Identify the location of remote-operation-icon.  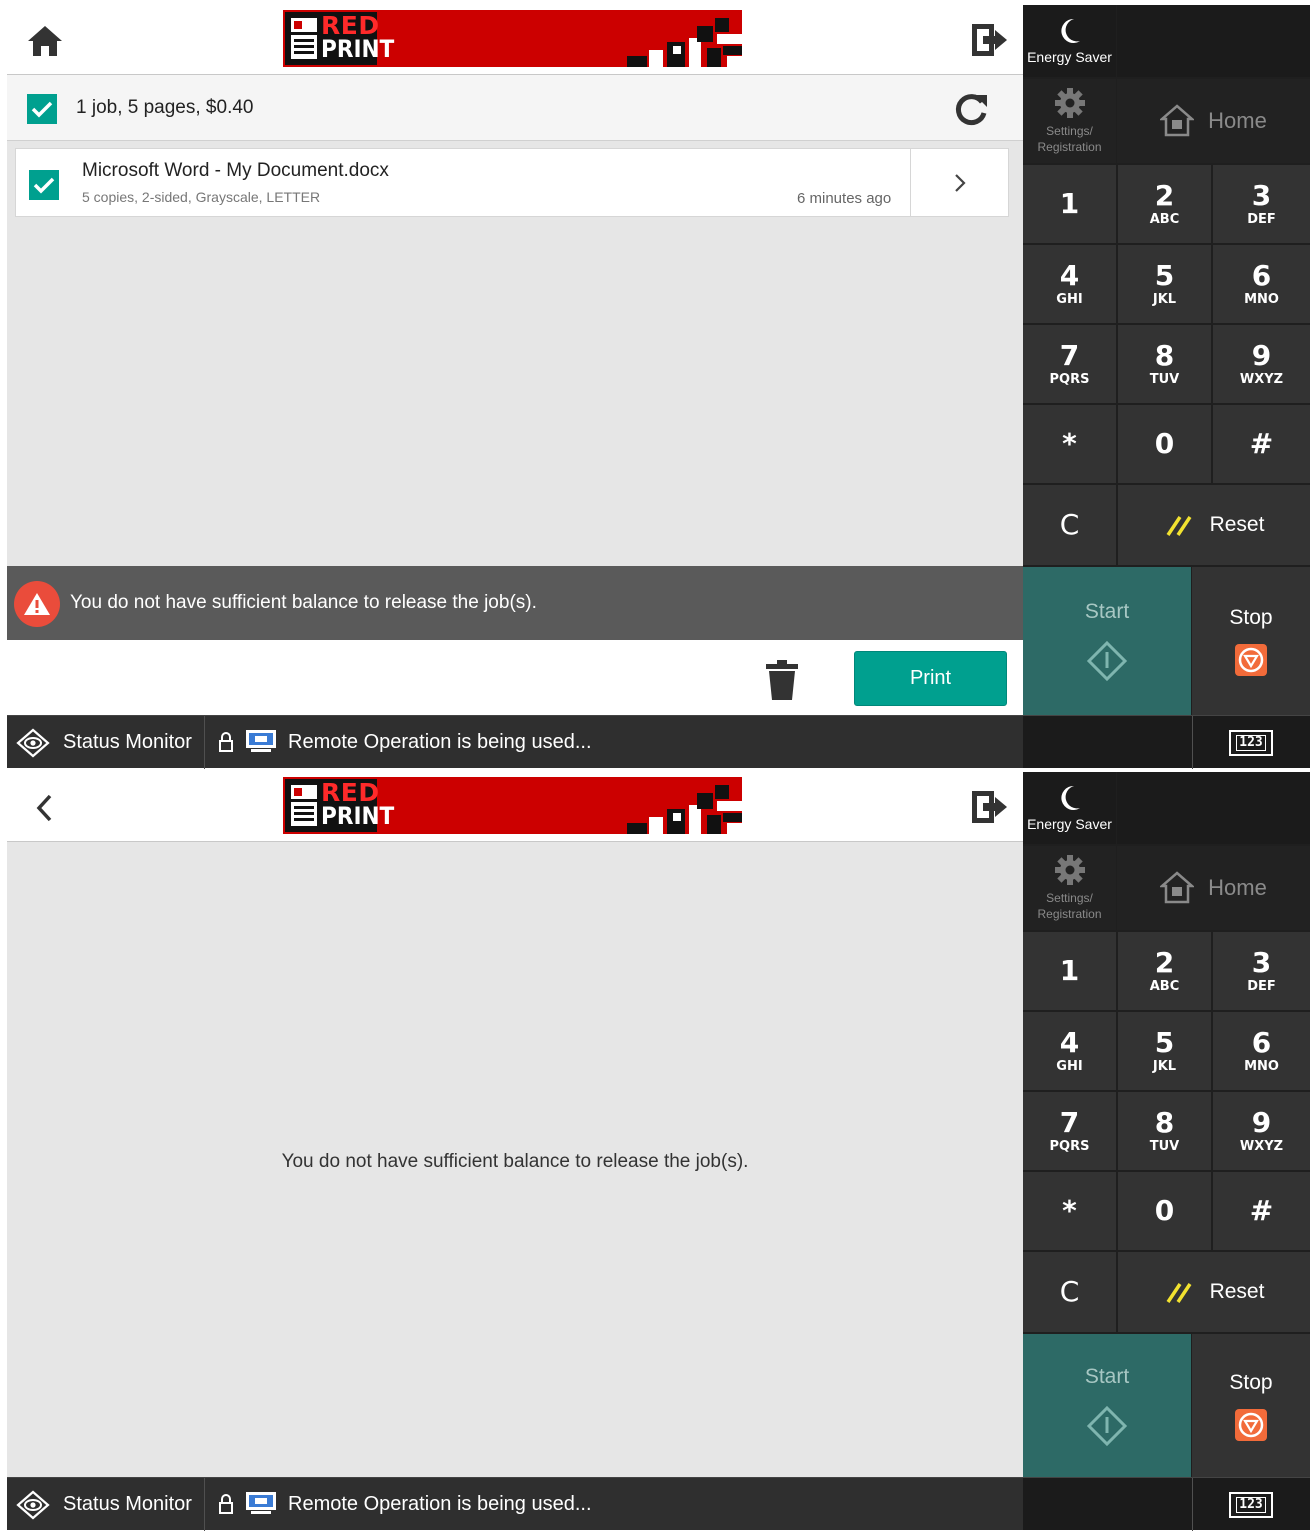
(261, 741).